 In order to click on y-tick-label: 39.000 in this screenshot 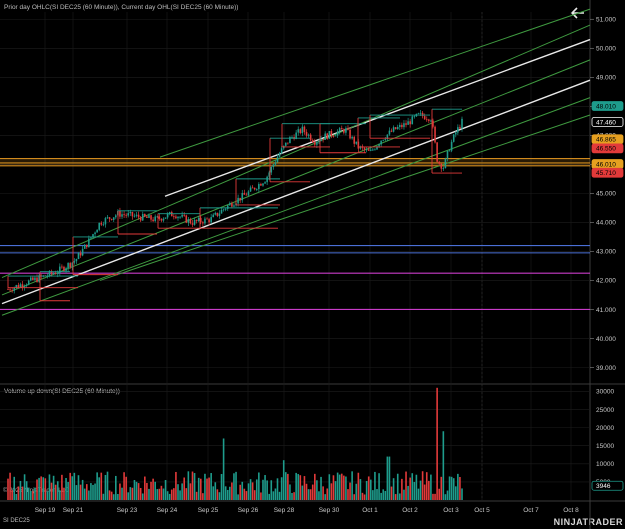, I will do `click(606, 368)`.